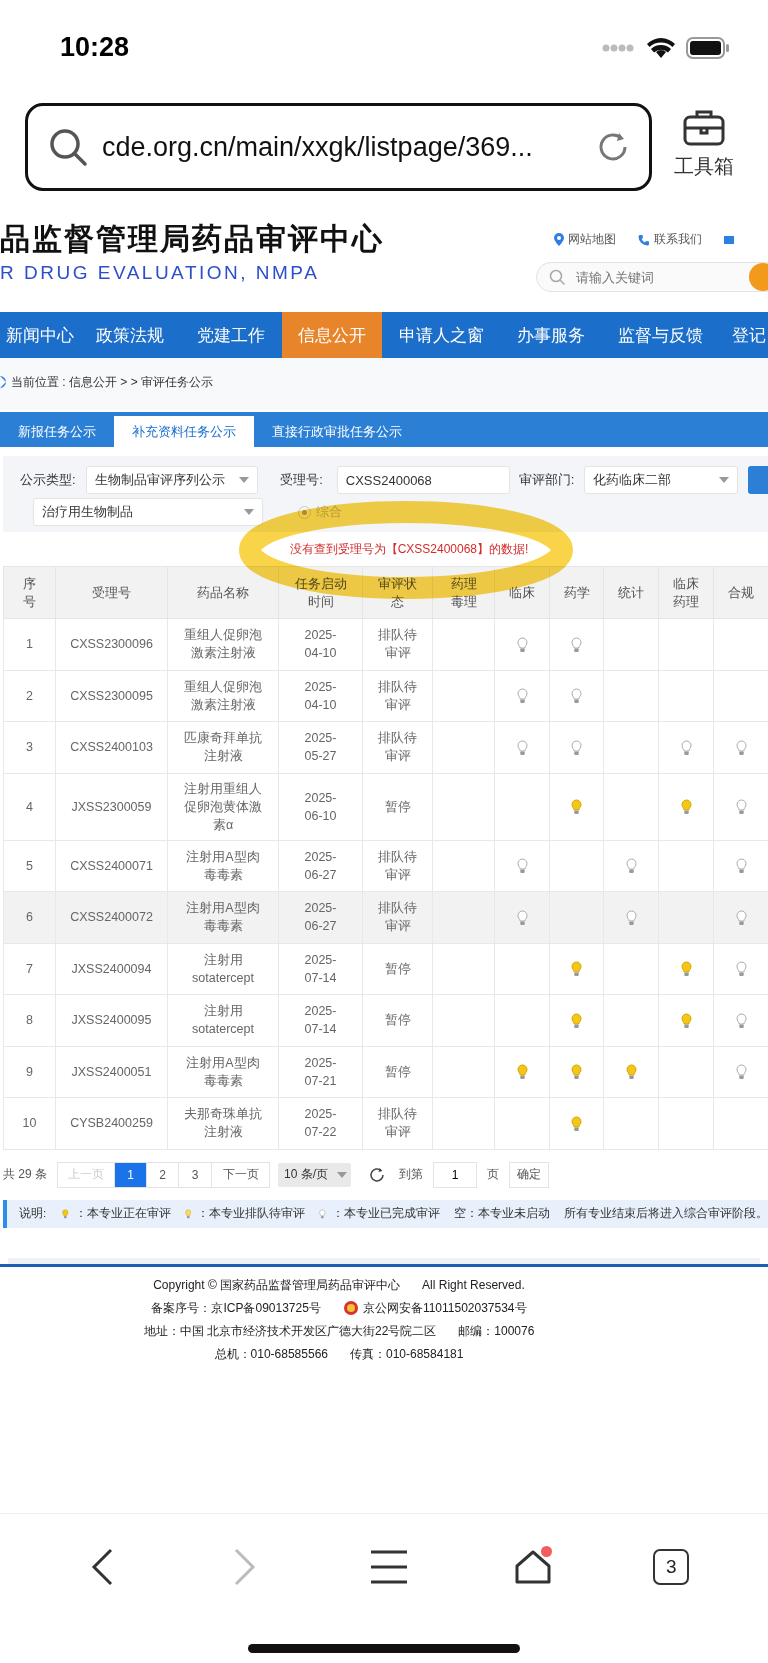 The image size is (768, 1663). Describe the element at coordinates (740, 592) in the screenshot. I see `column-header: 合规` at that location.